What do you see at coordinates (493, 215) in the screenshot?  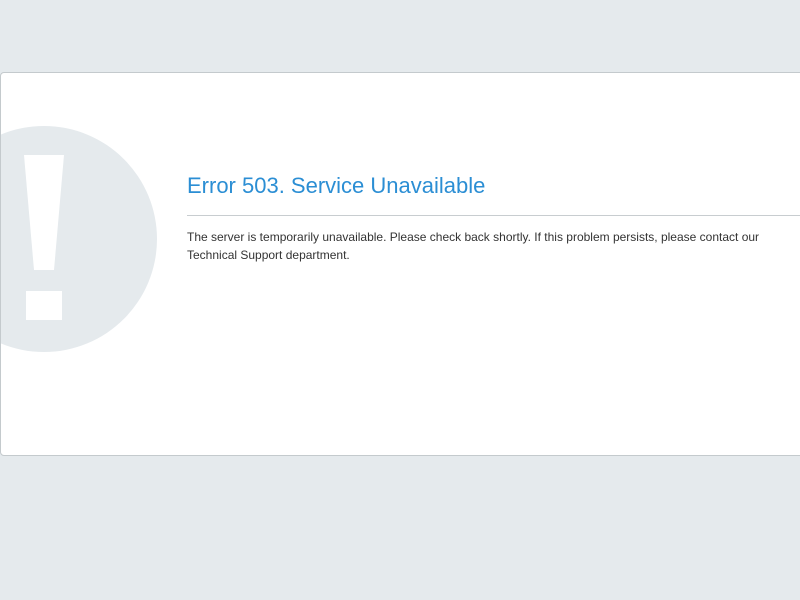 I see `divider` at bounding box center [493, 215].